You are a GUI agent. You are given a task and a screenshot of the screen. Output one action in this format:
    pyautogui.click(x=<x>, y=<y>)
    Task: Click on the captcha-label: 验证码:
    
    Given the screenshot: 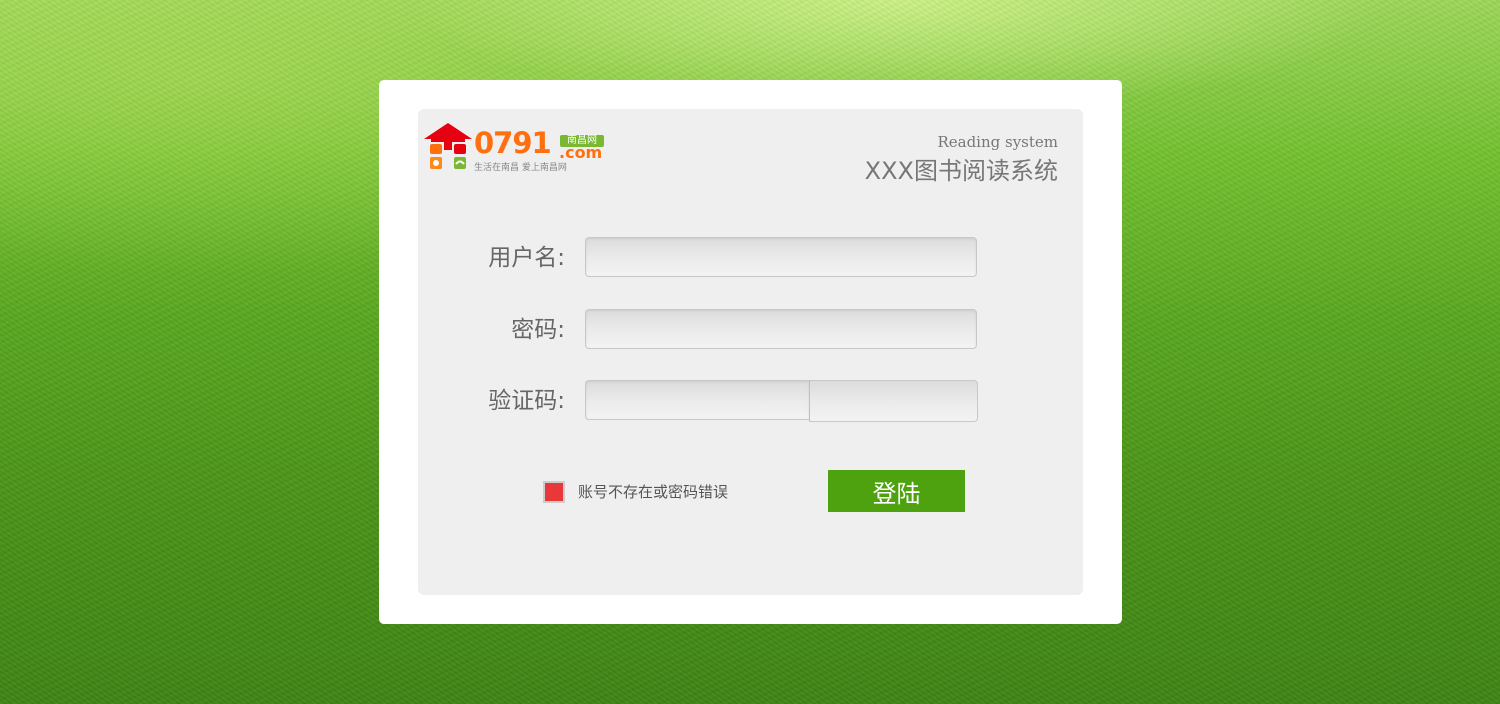 What is the action you would take?
    pyautogui.click(x=526, y=401)
    